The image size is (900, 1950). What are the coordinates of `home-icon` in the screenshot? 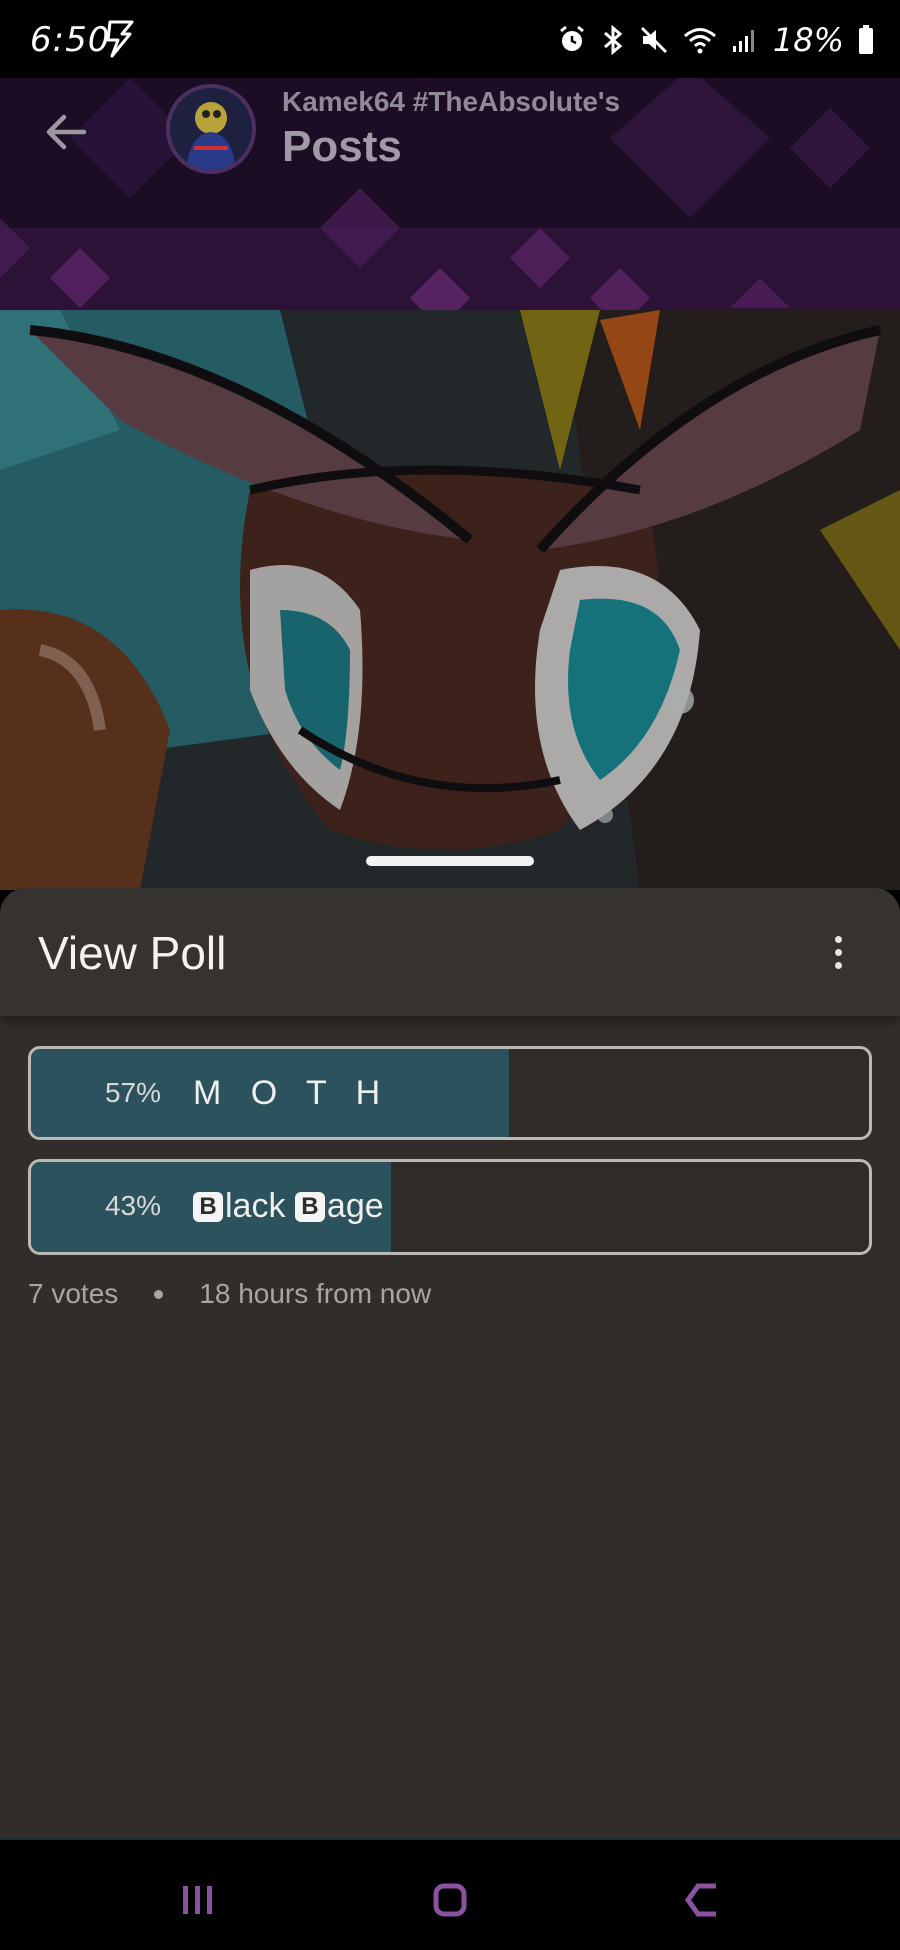 It's located at (450, 1900).